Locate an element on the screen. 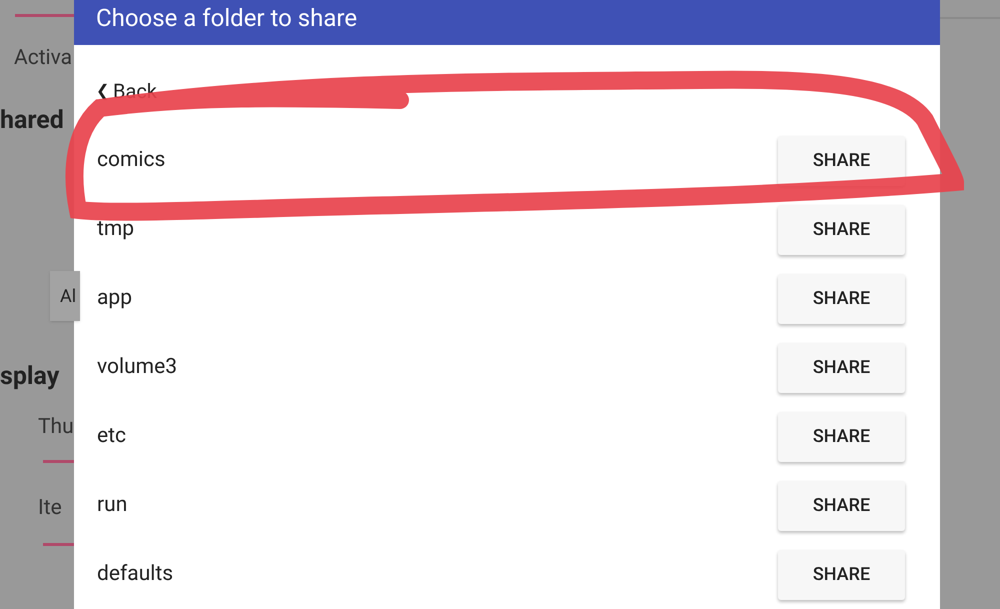 The image size is (1000, 609). section-heading: splay is located at coordinates (30, 377).